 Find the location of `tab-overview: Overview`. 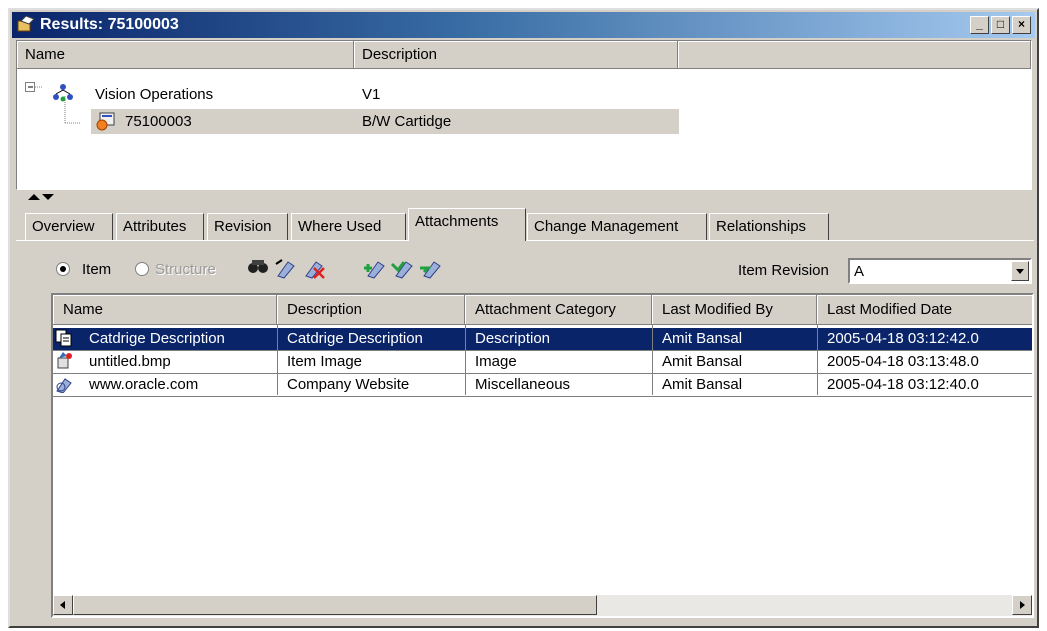

tab-overview: Overview is located at coordinates (69, 227).